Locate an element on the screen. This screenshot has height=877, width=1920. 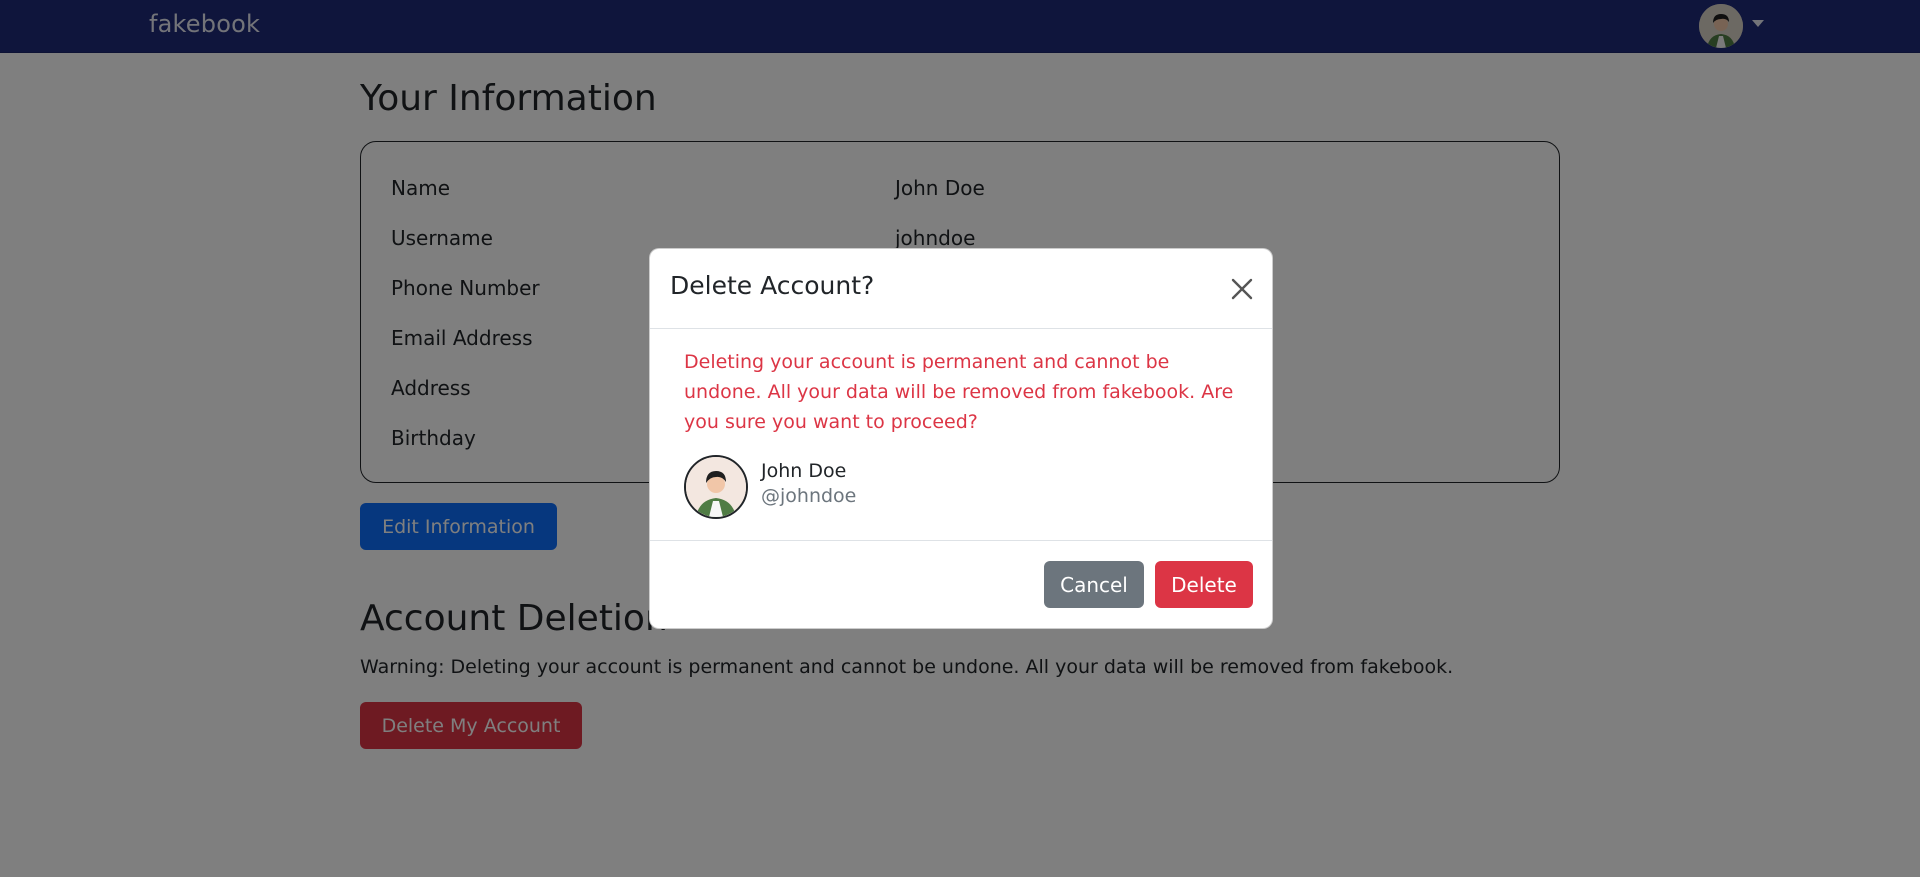
modal-title: Delete Account? is located at coordinates (772, 285).